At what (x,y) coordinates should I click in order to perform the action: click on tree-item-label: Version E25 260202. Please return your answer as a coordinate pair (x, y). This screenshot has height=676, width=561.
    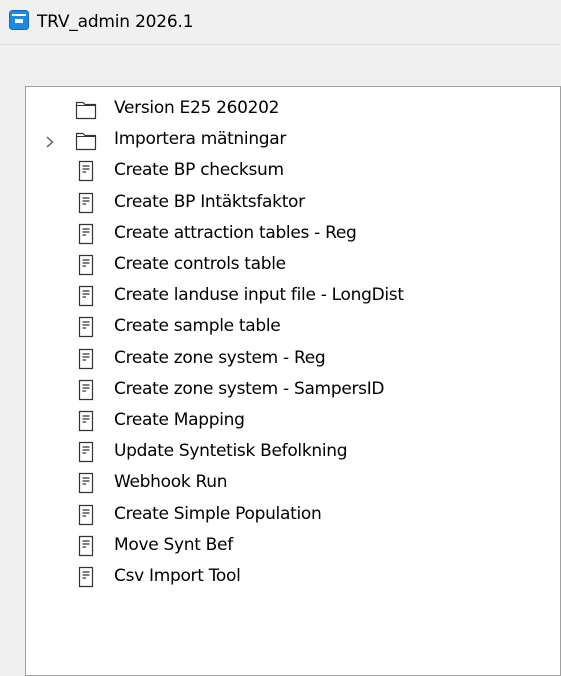
    Looking at the image, I should click on (197, 108).